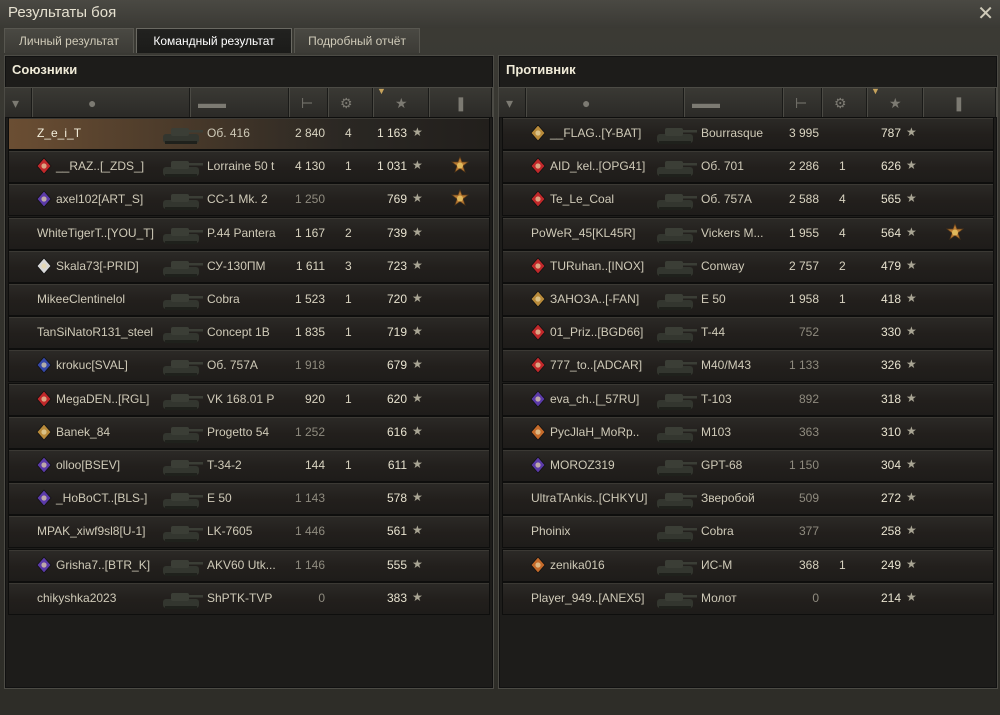  What do you see at coordinates (249, 432) in the screenshot?
I see `player-row: Banek_84 Progetto 54 1 252 616 ★` at bounding box center [249, 432].